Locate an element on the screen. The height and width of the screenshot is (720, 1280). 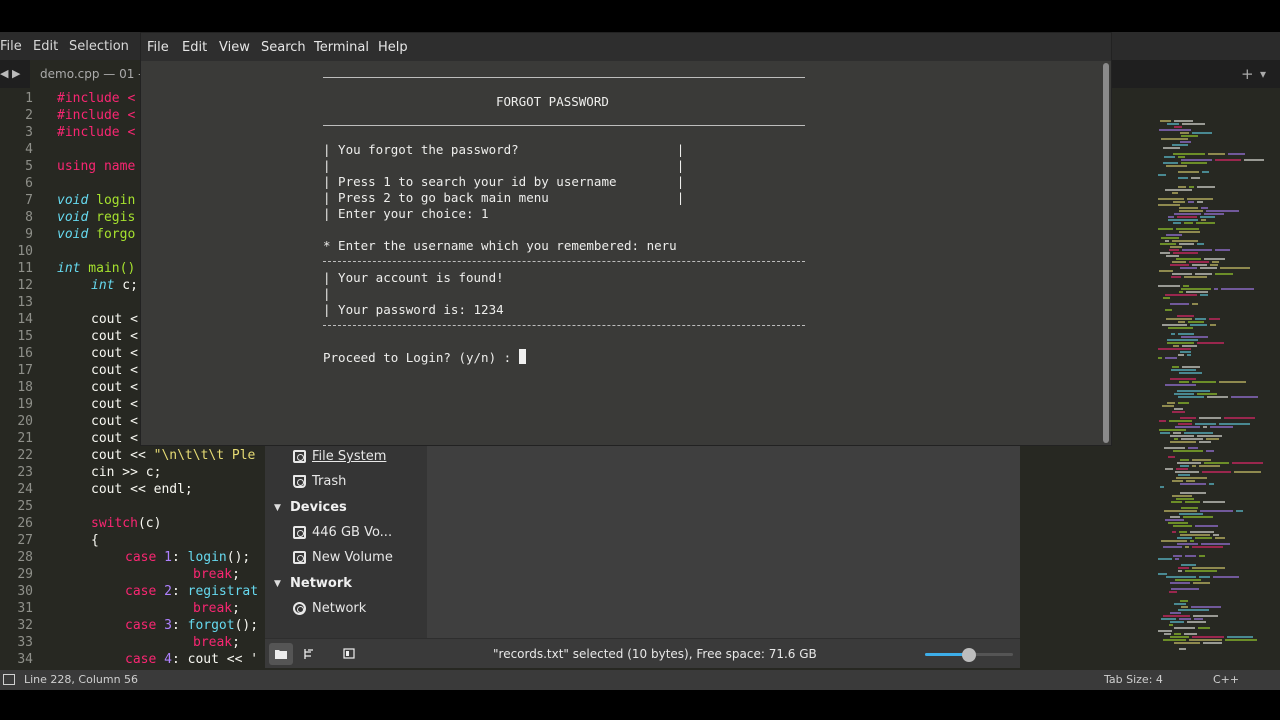
line-number: 10 is located at coordinates (25, 251).